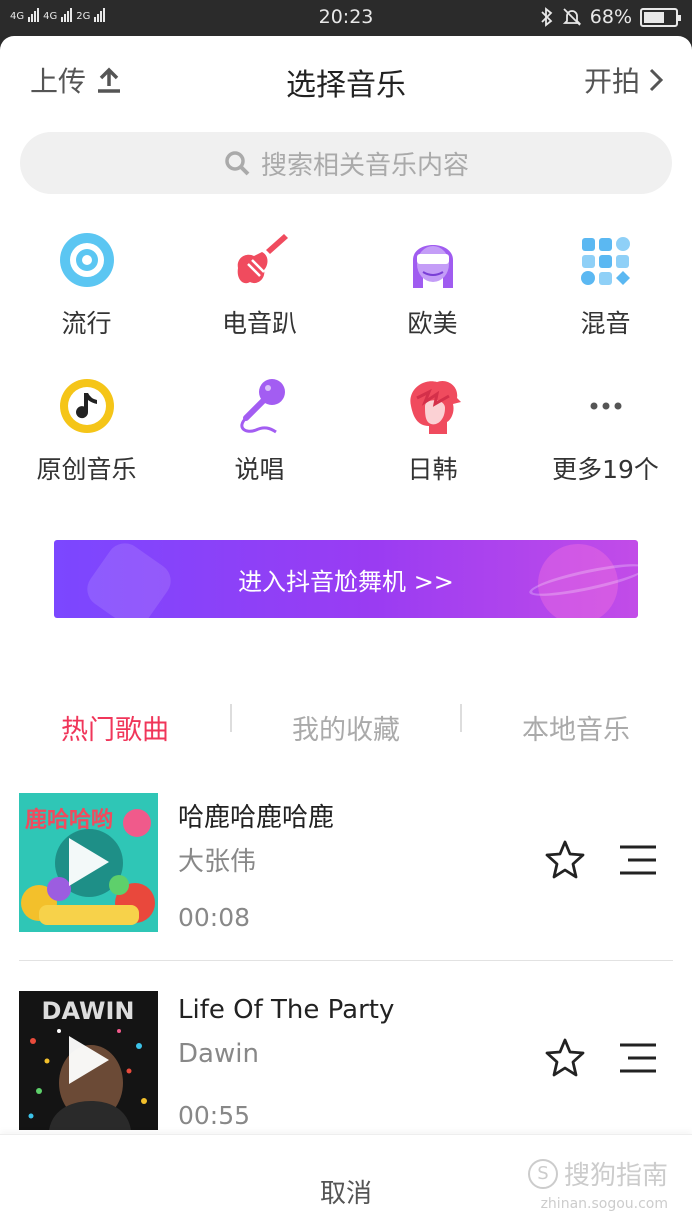 This screenshot has height=1230, width=692. Describe the element at coordinates (86, 323) in the screenshot. I see `category-label: 流行` at that location.